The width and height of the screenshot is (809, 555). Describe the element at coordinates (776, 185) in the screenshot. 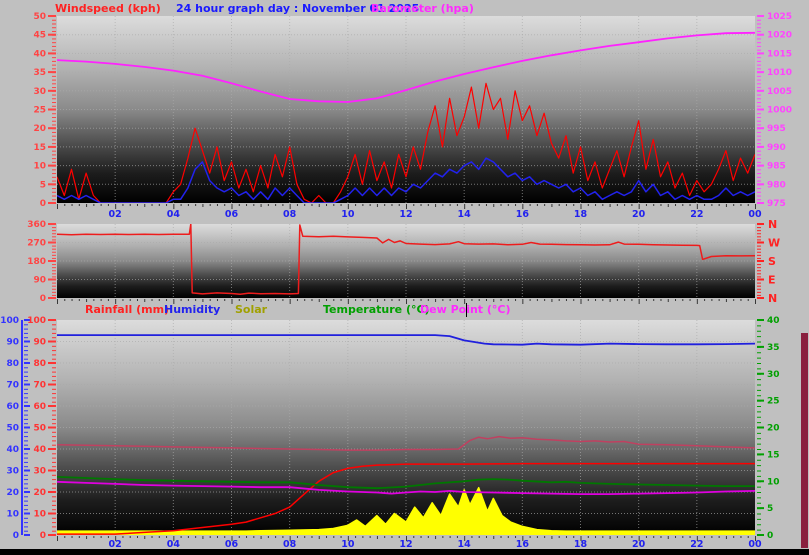

I see `svg-text: 980` at that location.